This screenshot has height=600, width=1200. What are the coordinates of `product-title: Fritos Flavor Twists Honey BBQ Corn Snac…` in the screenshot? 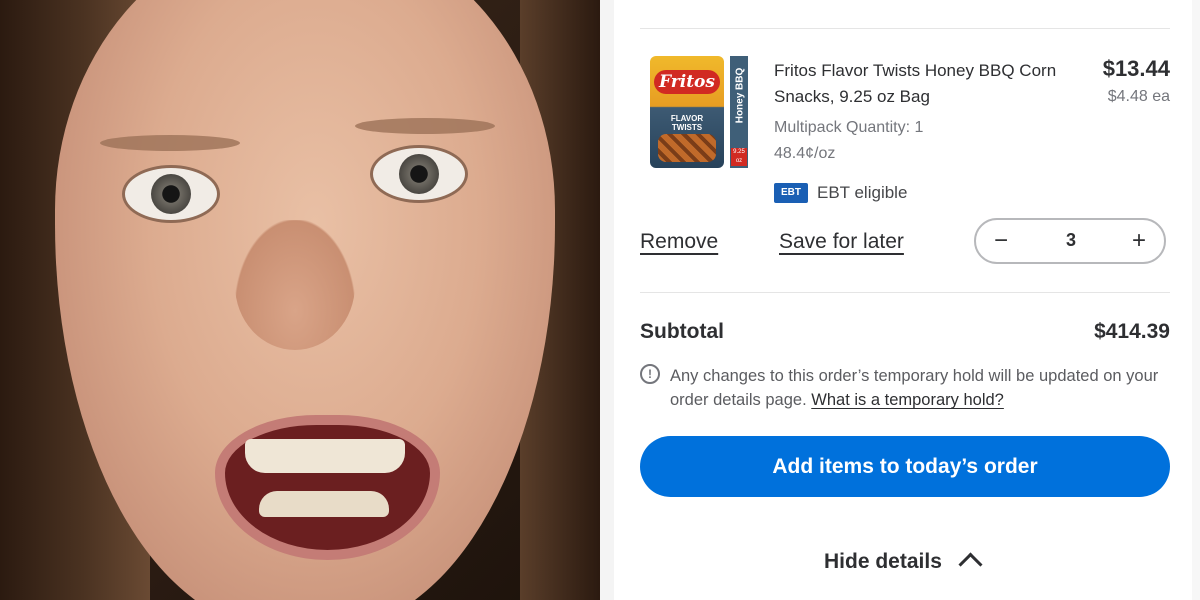 It's located at (924, 84).